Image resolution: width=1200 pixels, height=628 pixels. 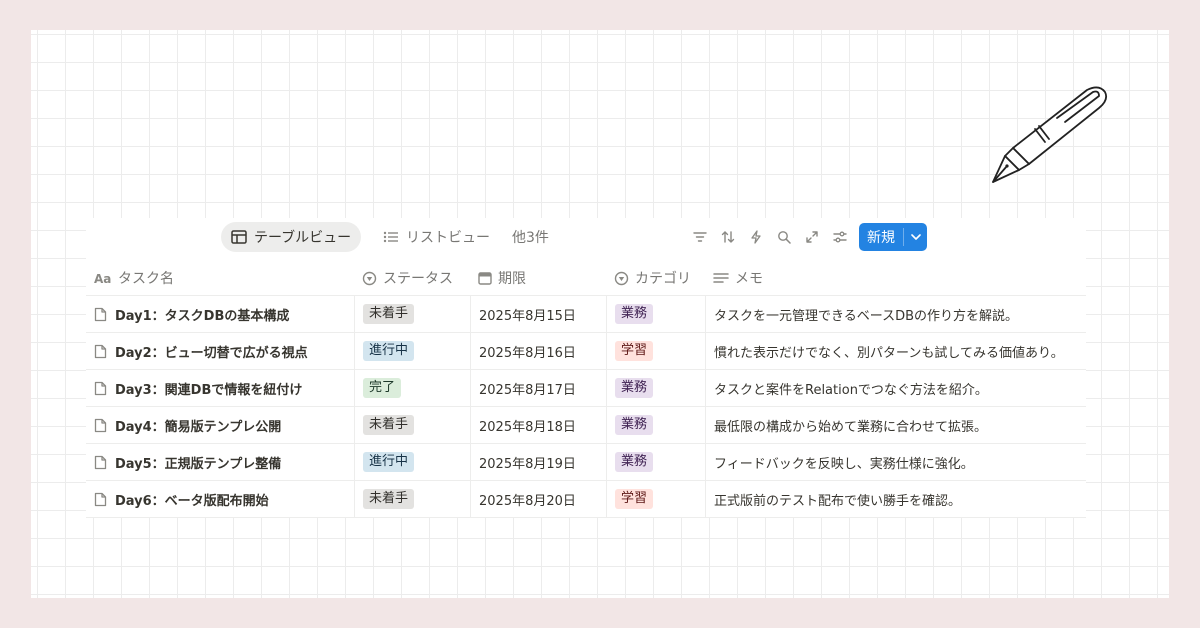 I want to click on svg-text: Aa, so click(x=102, y=278).